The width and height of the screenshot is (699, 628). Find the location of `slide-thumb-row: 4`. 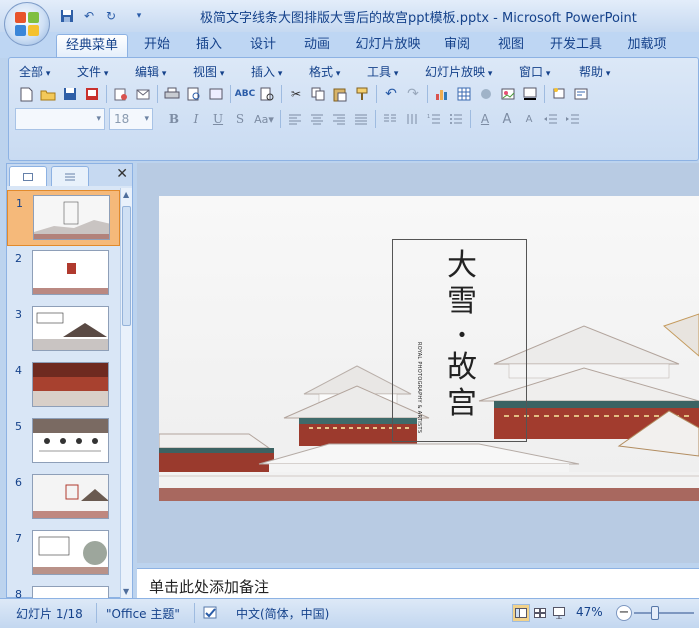

slide-thumb-row: 4 is located at coordinates (63, 386).